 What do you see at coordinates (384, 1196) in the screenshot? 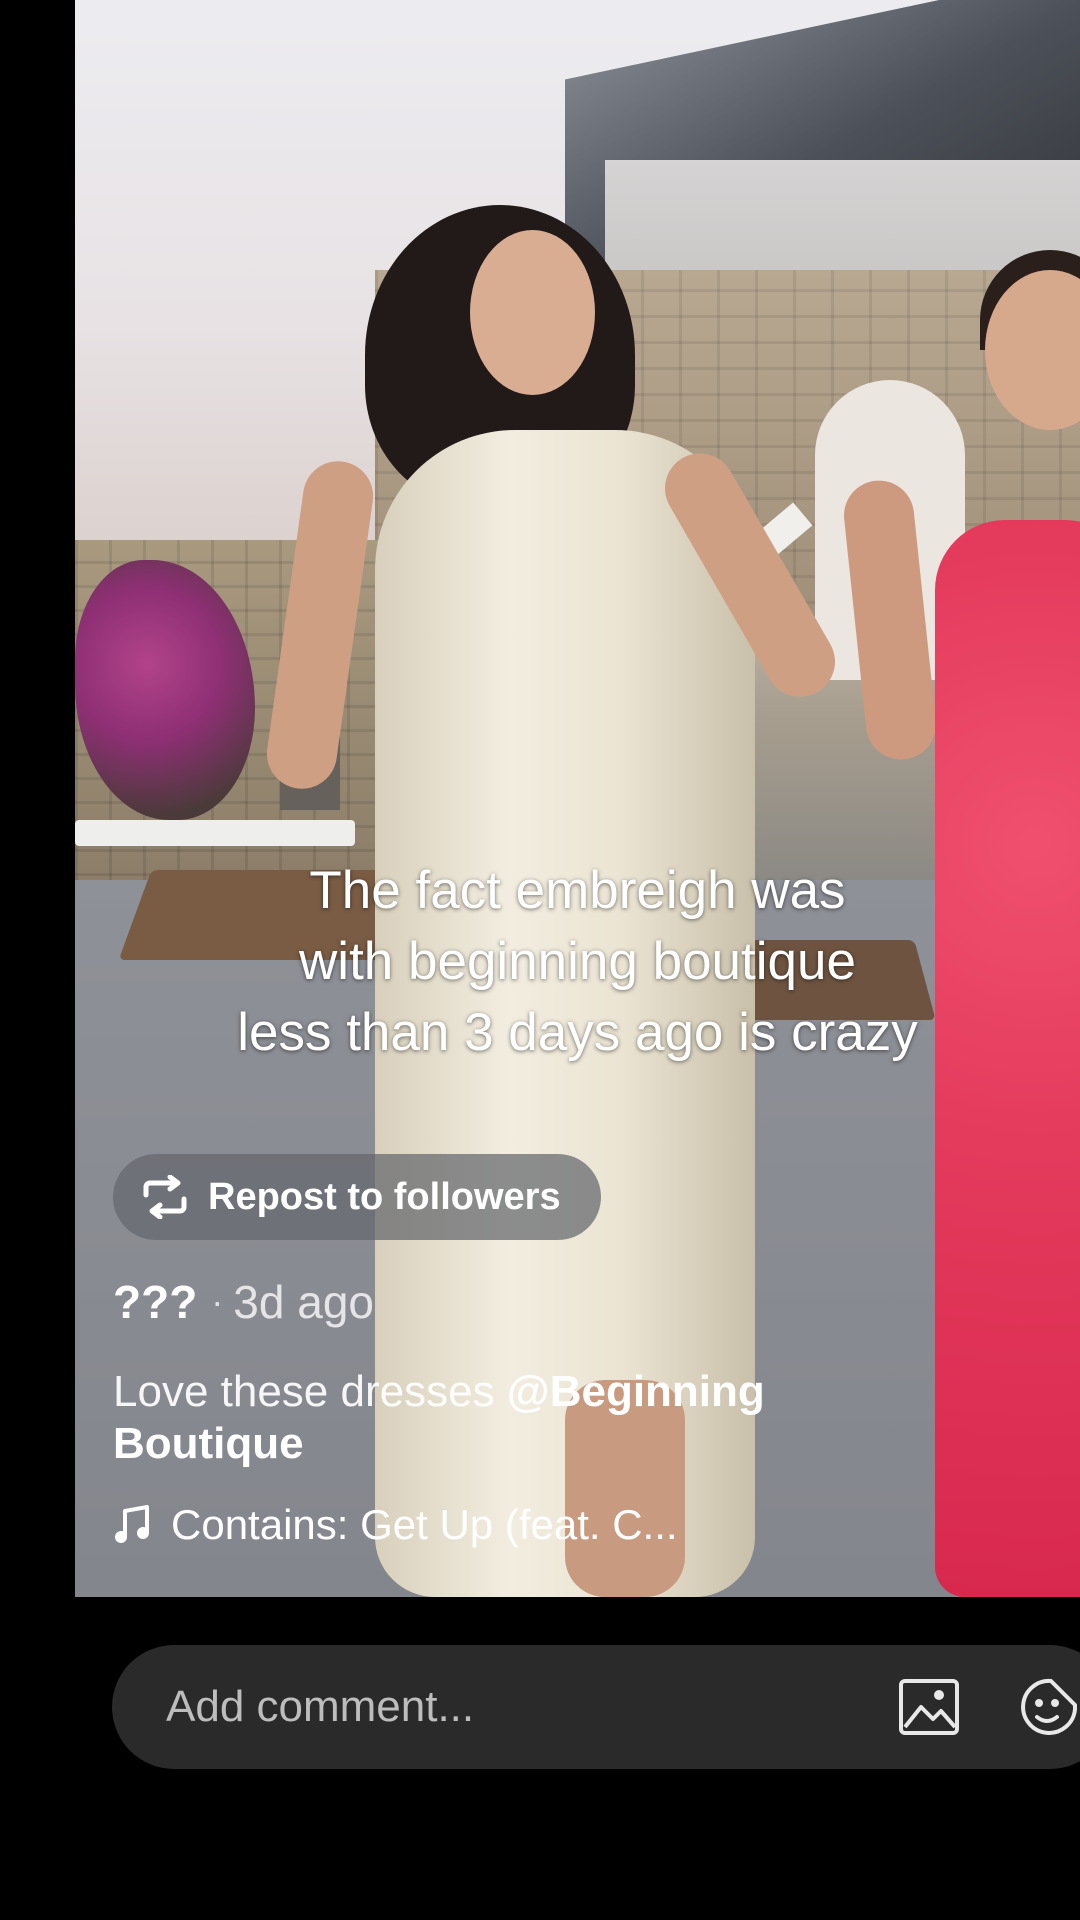
I see `repost-label: Repost to followers` at bounding box center [384, 1196].